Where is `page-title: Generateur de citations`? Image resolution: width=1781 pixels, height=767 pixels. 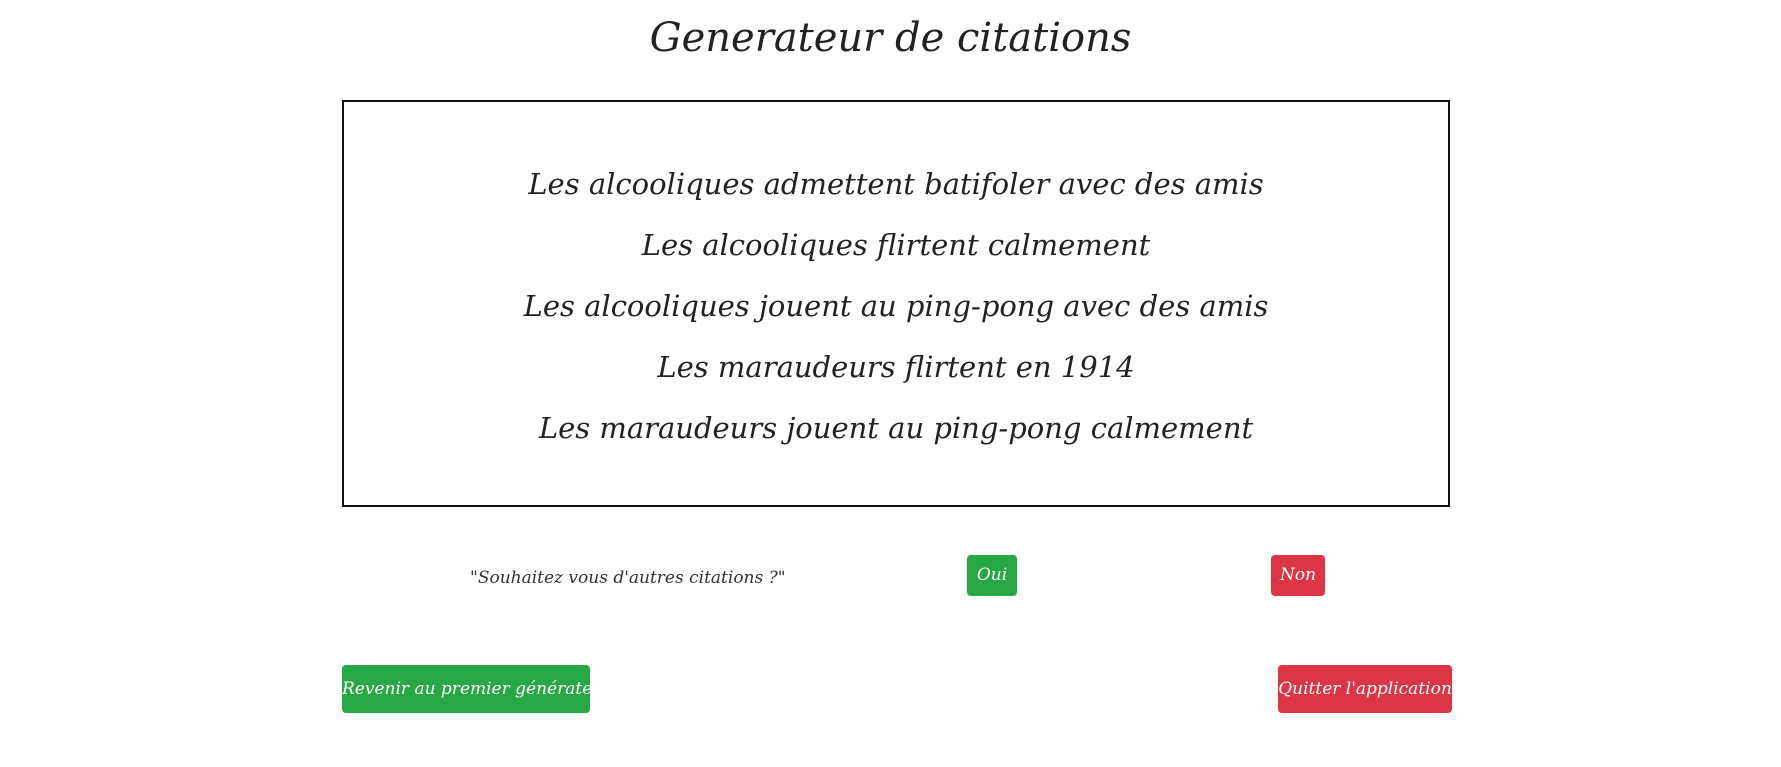 page-title: Generateur de citations is located at coordinates (890, 38).